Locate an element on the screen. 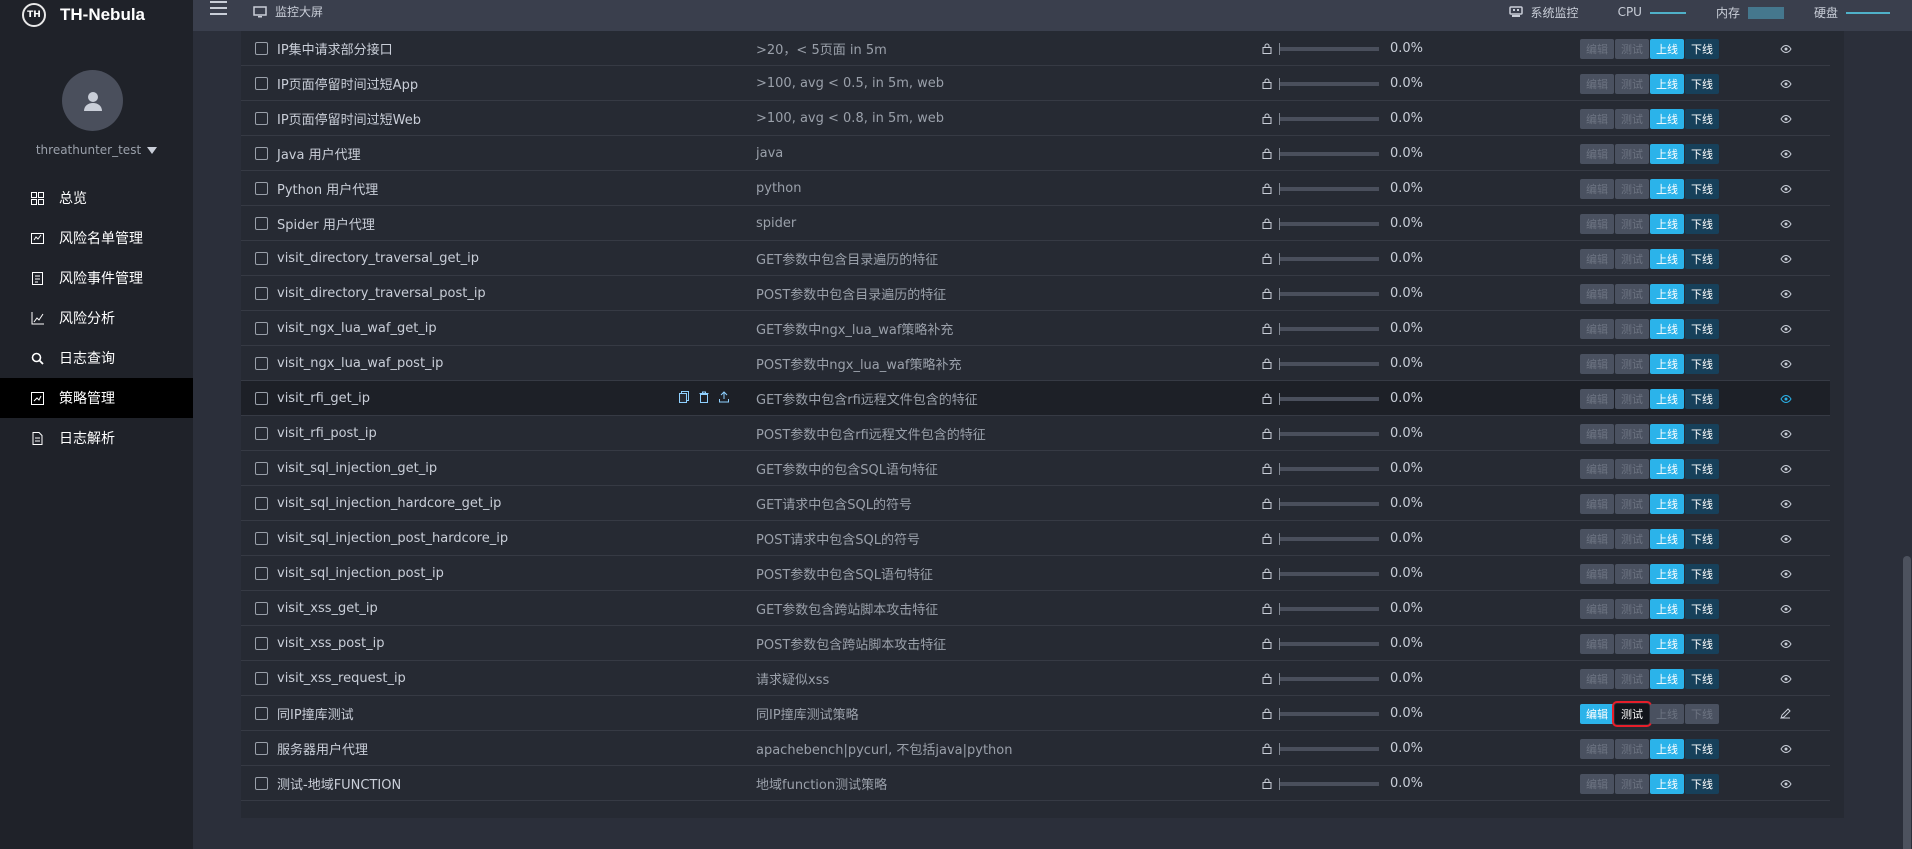 The width and height of the screenshot is (1912, 849). strategy-name: visit_xss_get_ip is located at coordinates (327, 608).